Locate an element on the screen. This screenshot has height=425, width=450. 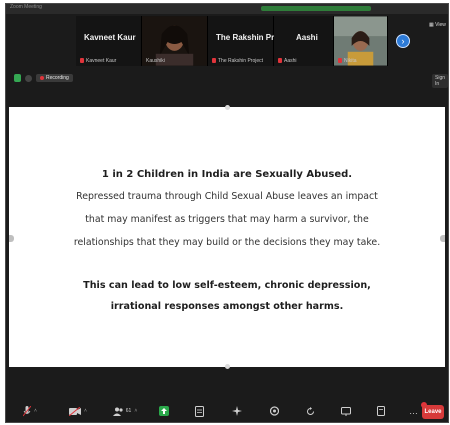
whiteboard-button is located at coordinates (310, 411).